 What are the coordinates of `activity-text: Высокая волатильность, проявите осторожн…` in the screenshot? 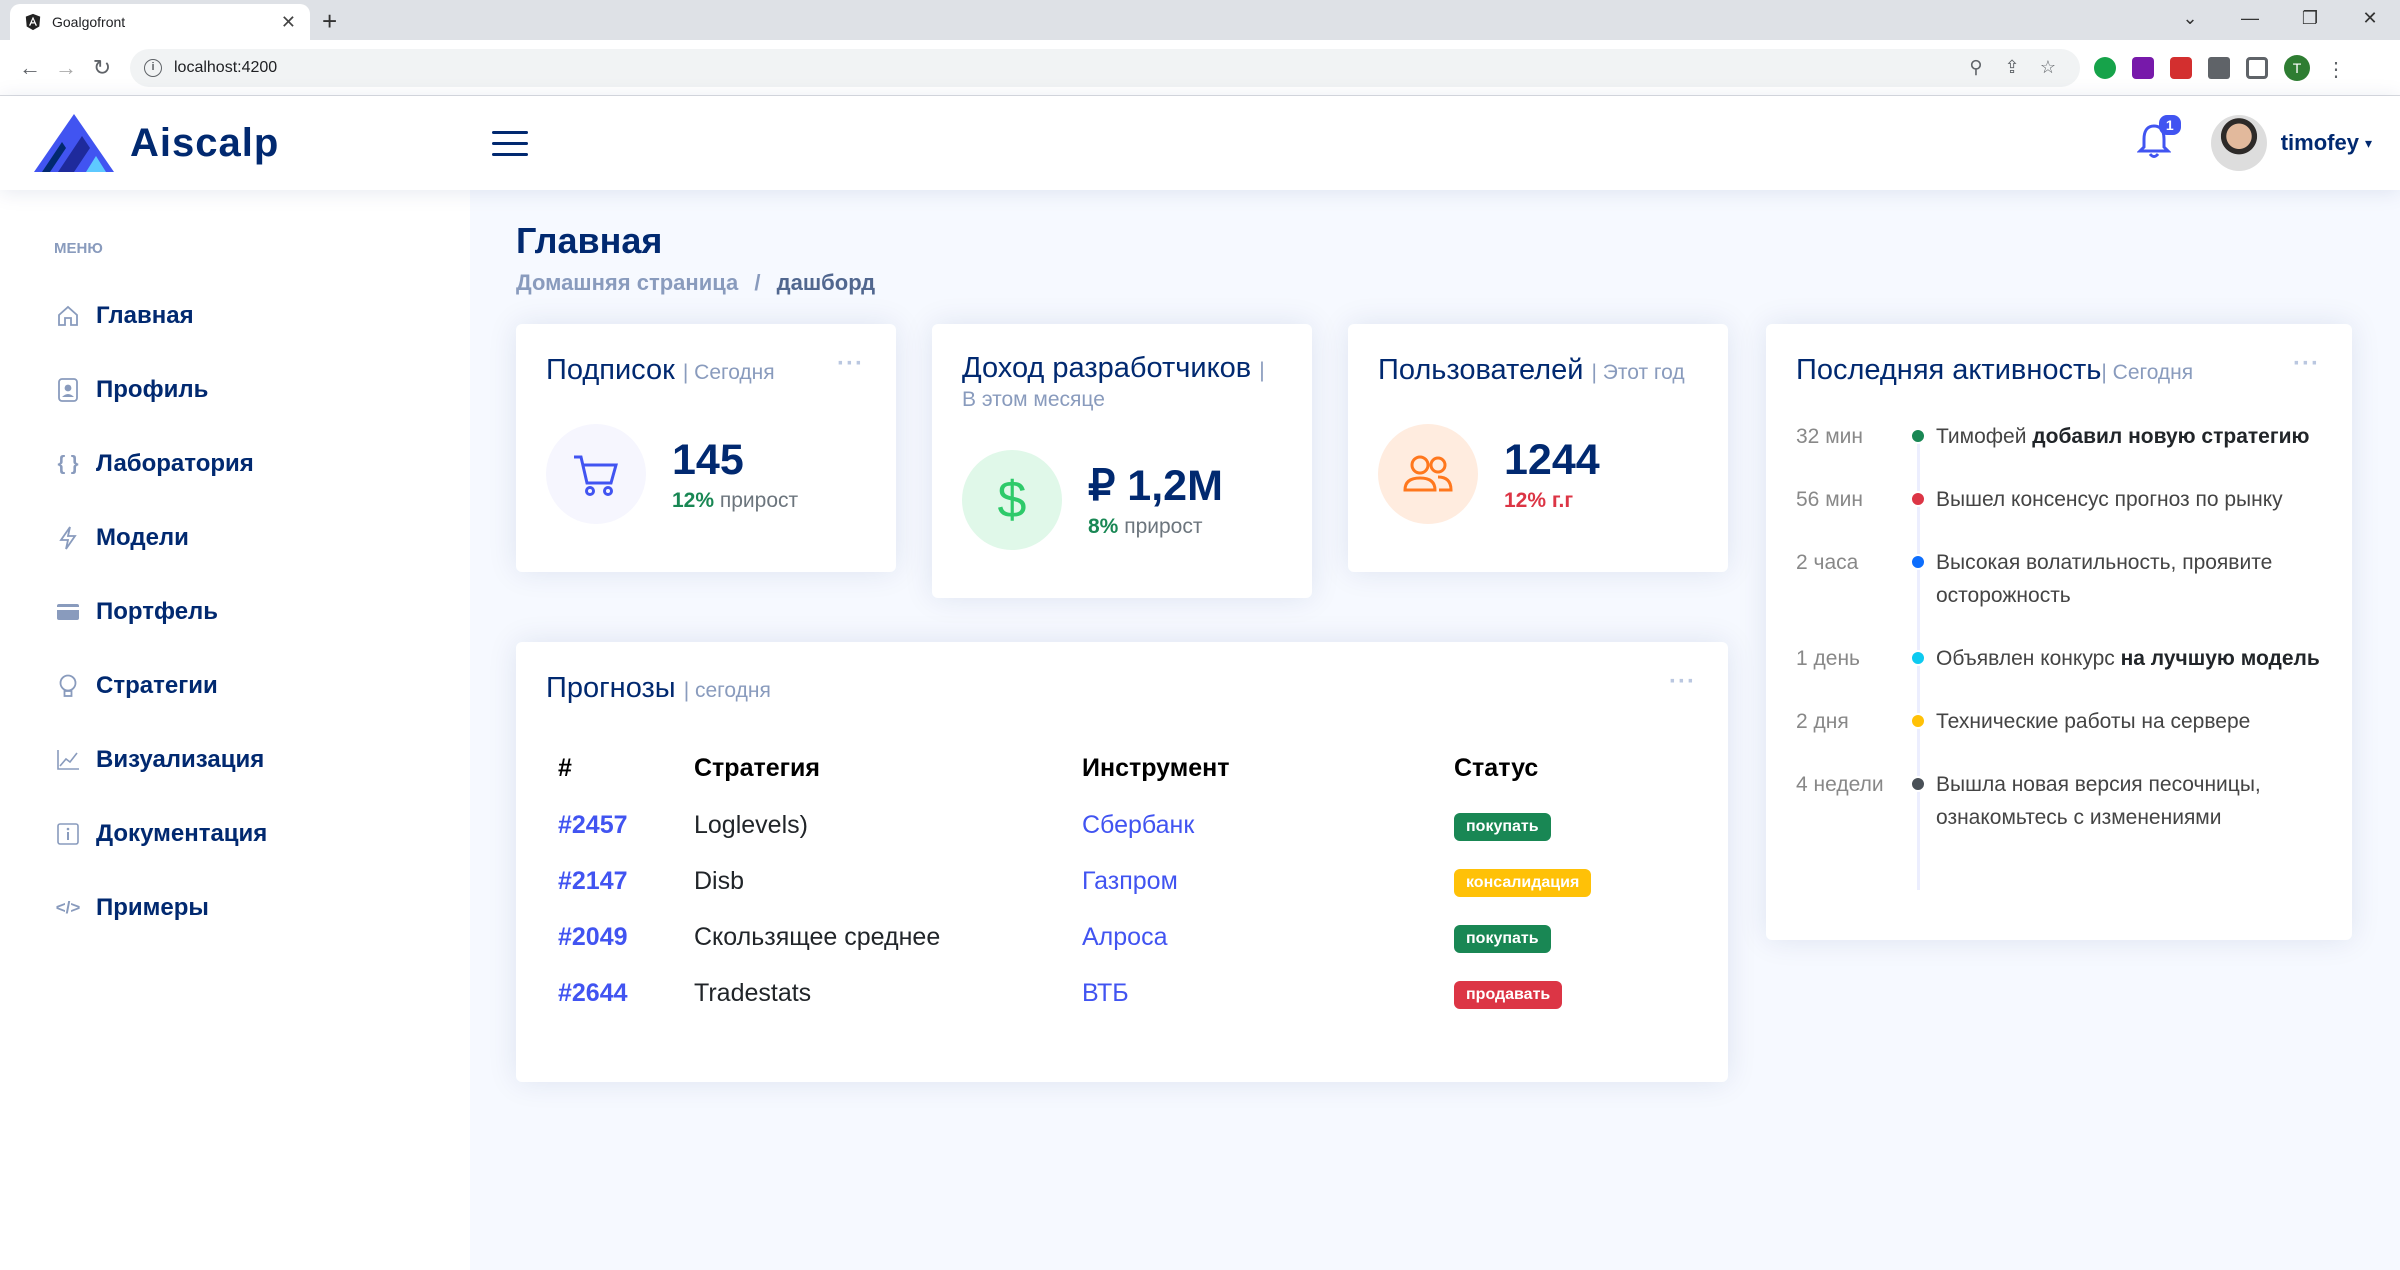 It's located at (2104, 579).